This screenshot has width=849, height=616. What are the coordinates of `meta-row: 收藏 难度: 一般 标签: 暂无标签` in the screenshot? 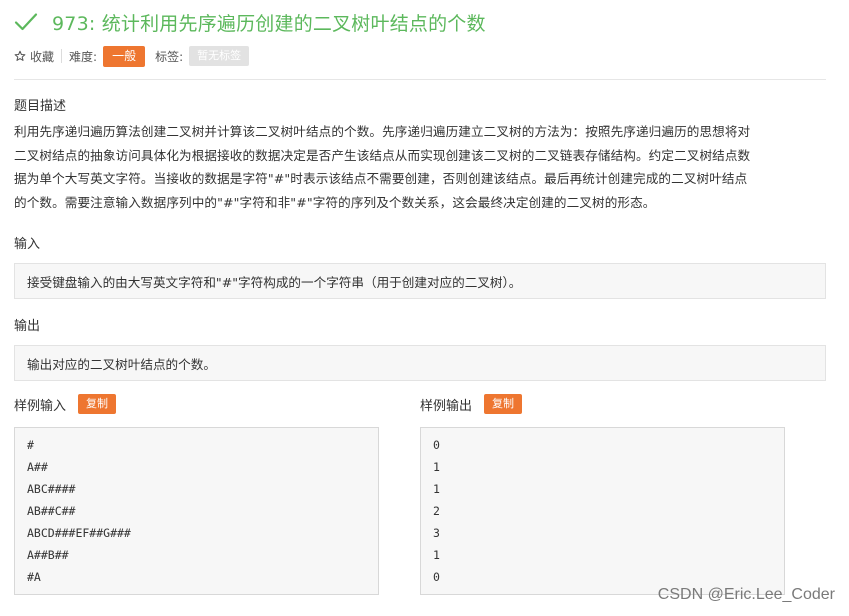 It's located at (132, 56).